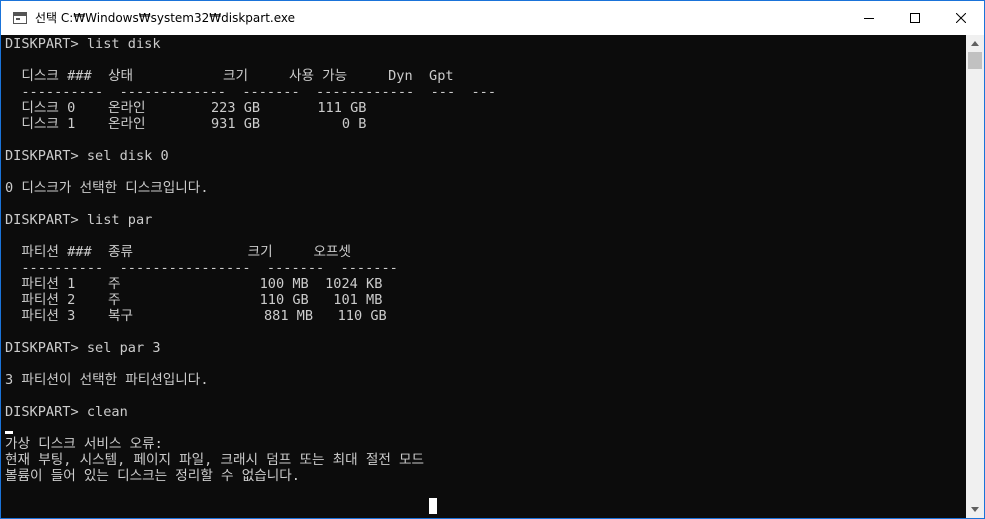 This screenshot has width=985, height=519. I want to click on console-app-icon, so click(20, 18).